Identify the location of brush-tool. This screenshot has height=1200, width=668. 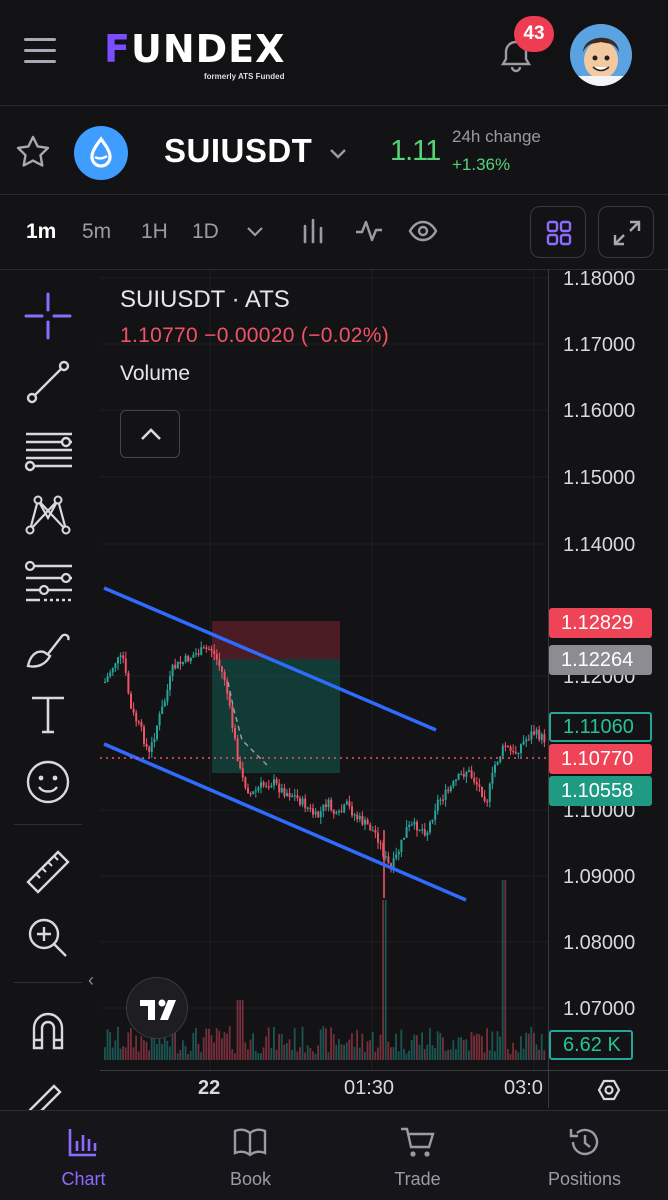
(48, 648).